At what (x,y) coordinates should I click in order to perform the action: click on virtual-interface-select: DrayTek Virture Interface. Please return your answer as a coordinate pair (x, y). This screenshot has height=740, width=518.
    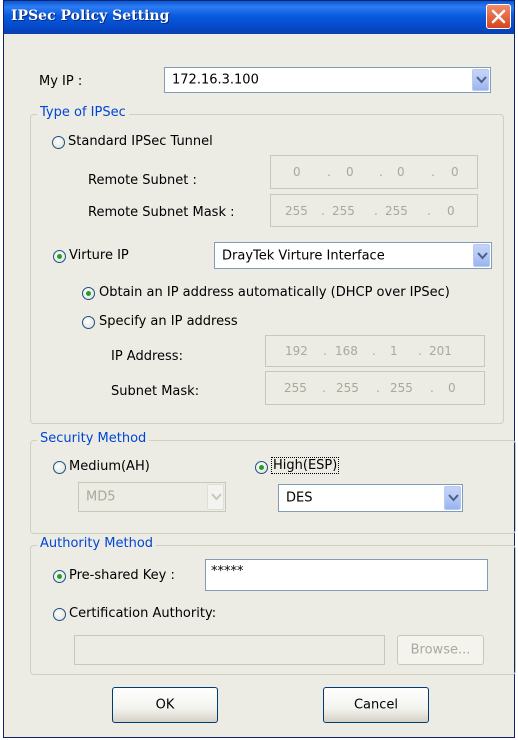
    Looking at the image, I should click on (353, 255).